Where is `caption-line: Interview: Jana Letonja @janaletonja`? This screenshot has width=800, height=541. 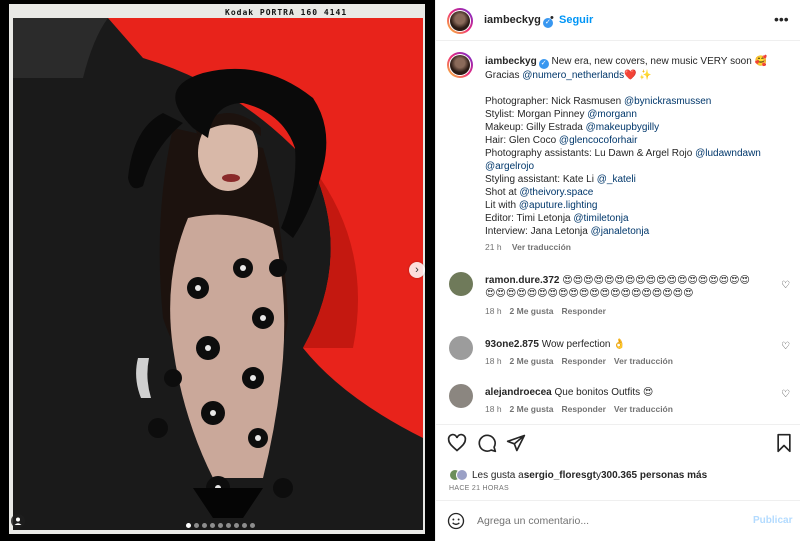
caption-line: Interview: Jana Letonja @janaletonja is located at coordinates (637, 231).